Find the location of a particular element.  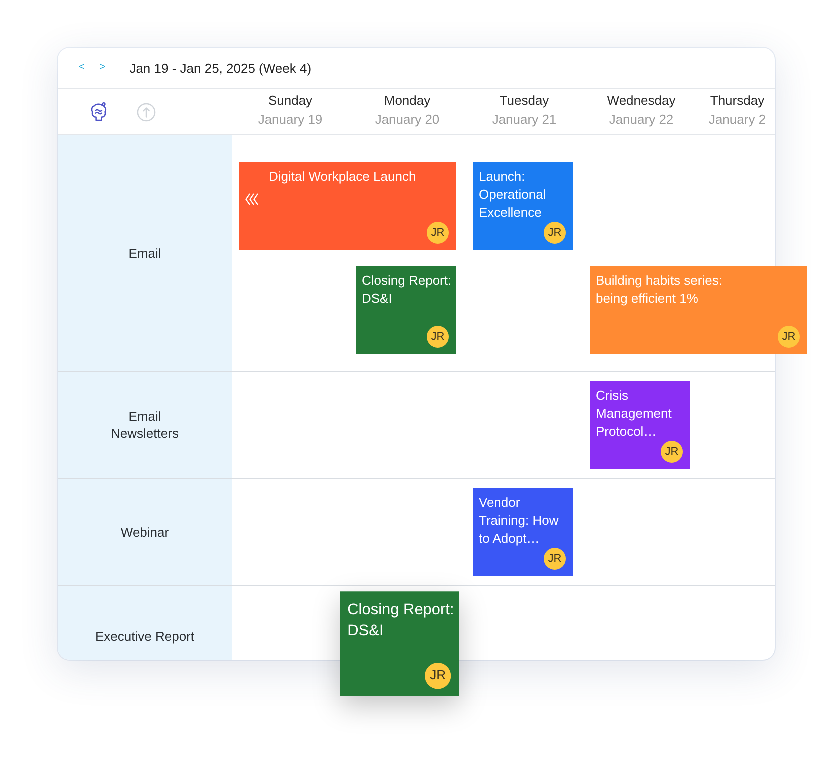

event-card: Vendor Training: How to Adopt… JR is located at coordinates (523, 532).